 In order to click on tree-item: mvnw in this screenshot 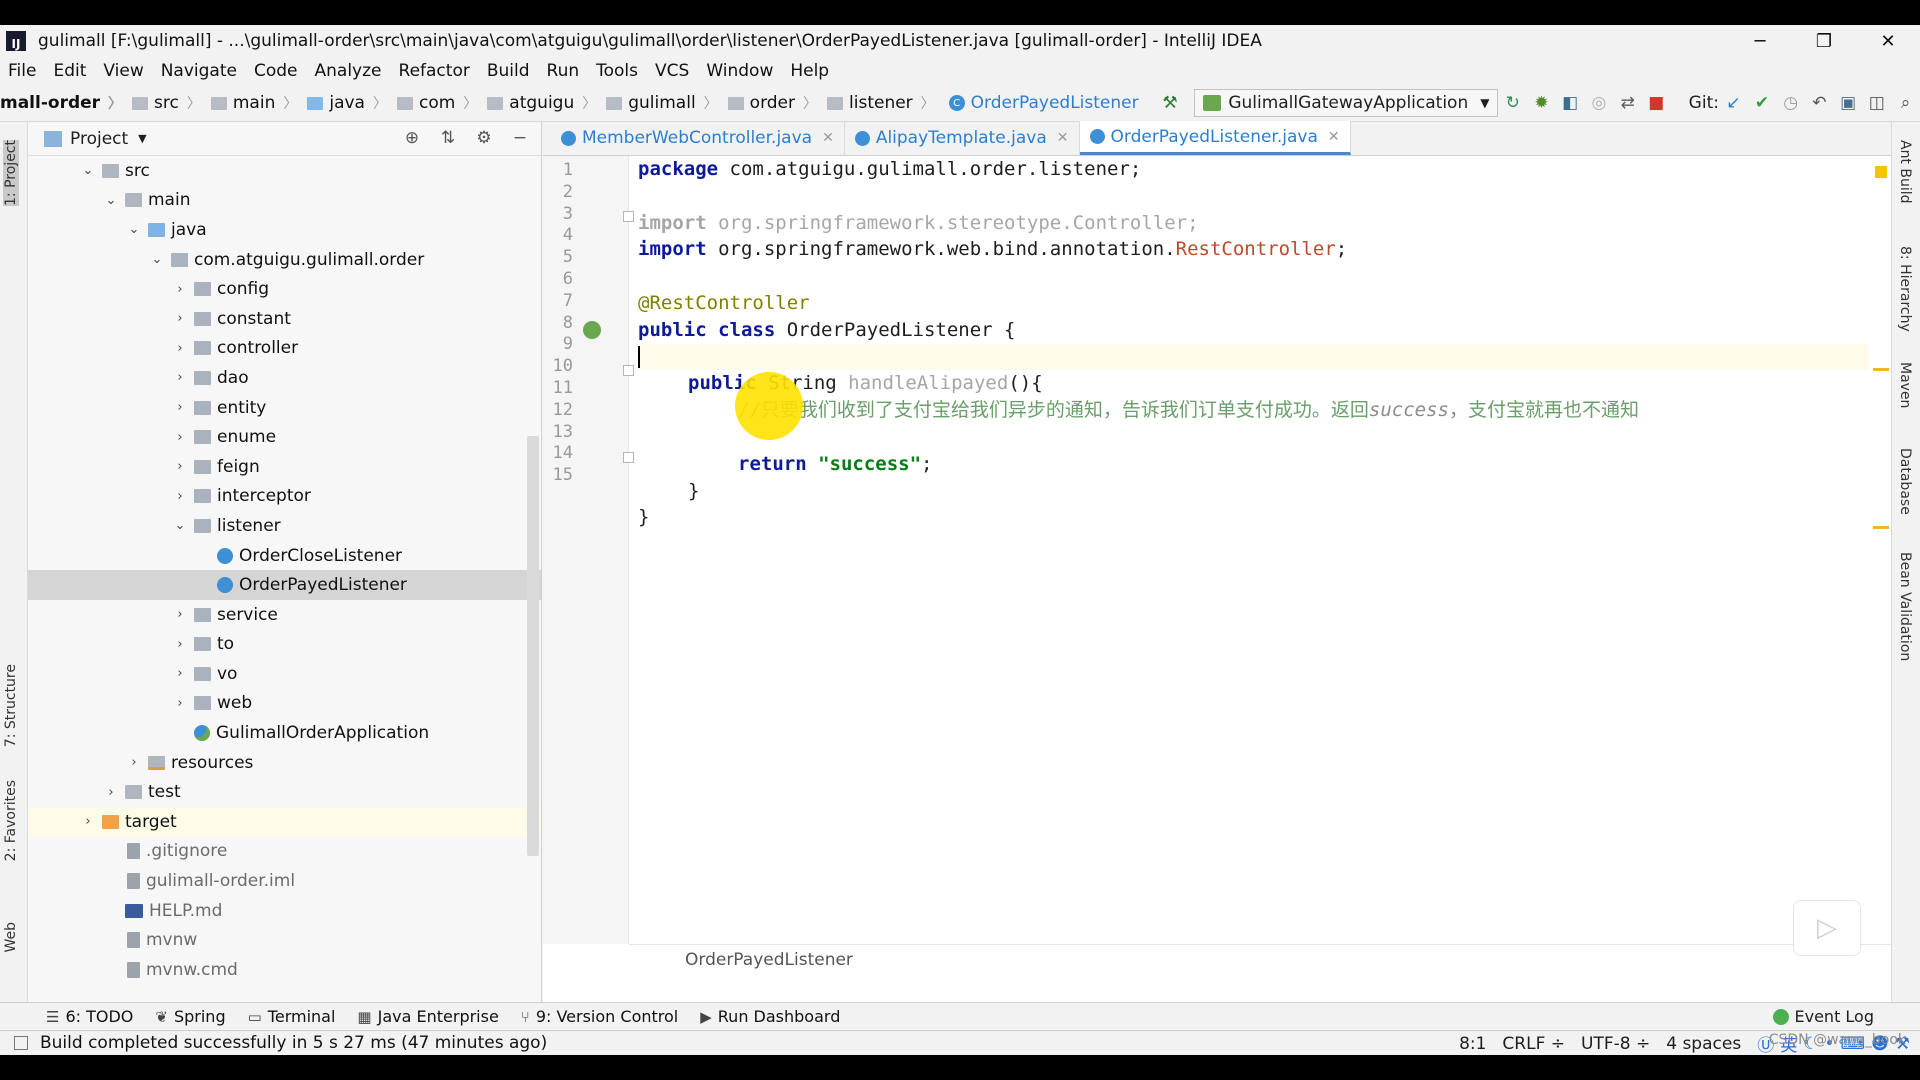, I will do `click(284, 940)`.